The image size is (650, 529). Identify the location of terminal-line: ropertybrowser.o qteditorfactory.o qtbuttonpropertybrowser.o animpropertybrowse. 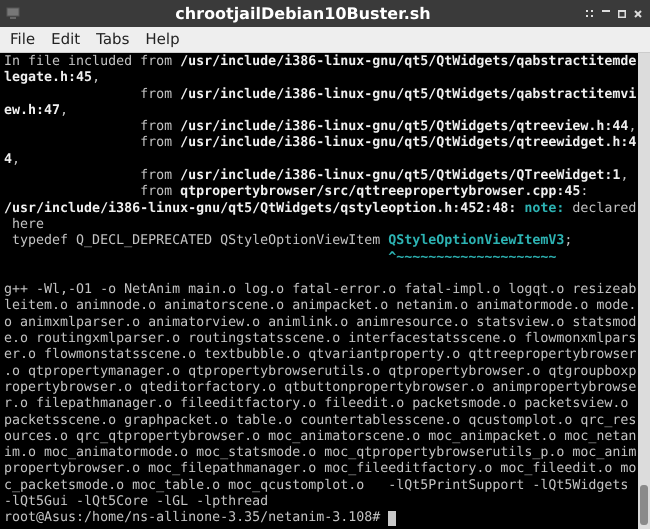
(320, 388).